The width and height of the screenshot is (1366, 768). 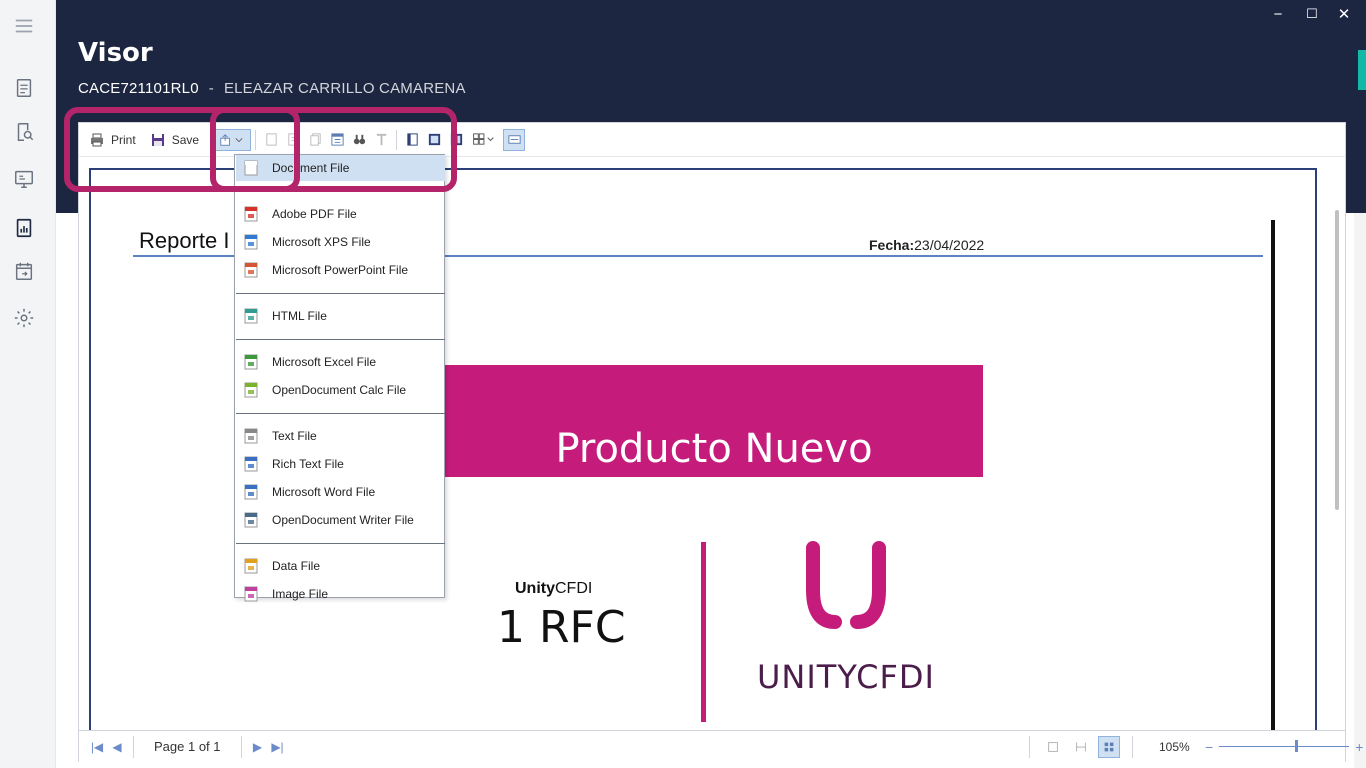 I want to click on date-value: 23/04/2022, so click(x=949, y=245).